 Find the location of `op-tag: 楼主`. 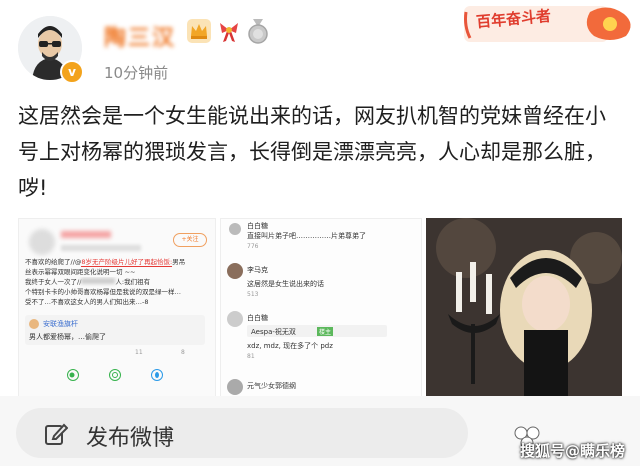

op-tag: 楼主 is located at coordinates (325, 331).